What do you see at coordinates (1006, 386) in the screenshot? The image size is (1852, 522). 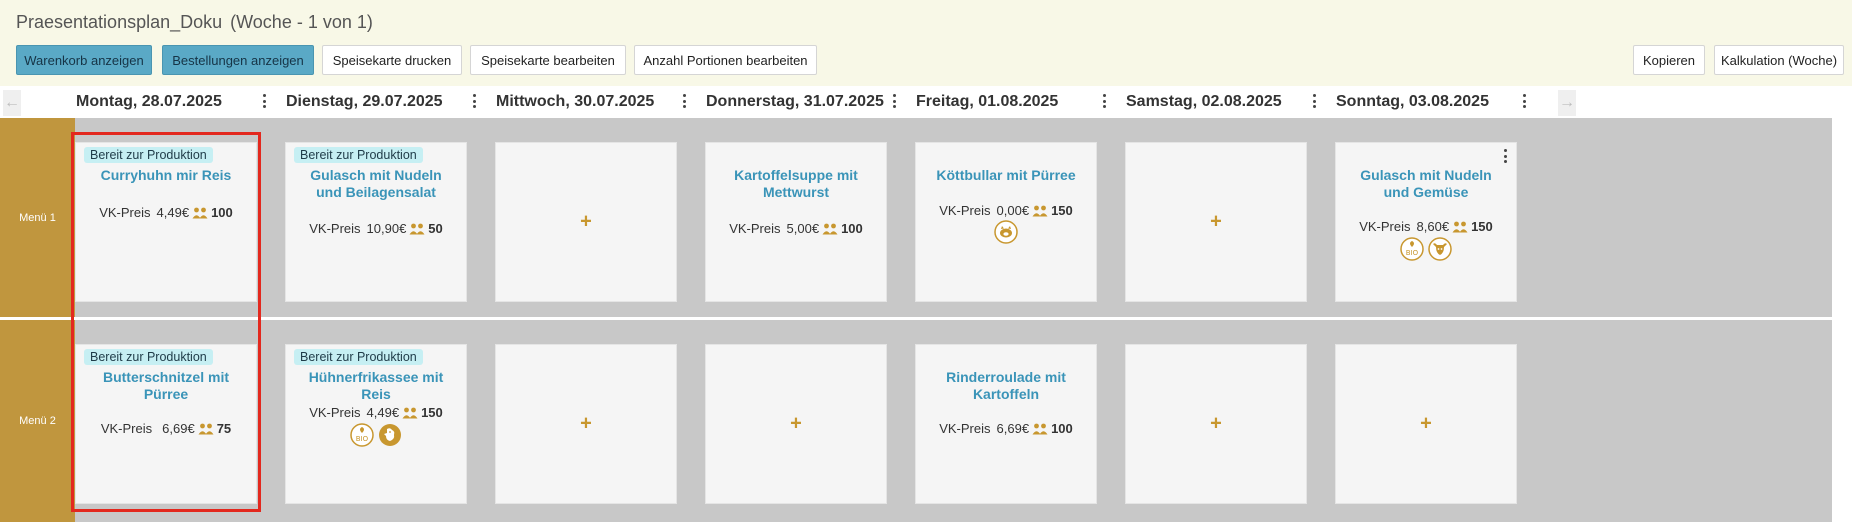 I see `dish-link: Rinderroulade mit Kartoffeln` at bounding box center [1006, 386].